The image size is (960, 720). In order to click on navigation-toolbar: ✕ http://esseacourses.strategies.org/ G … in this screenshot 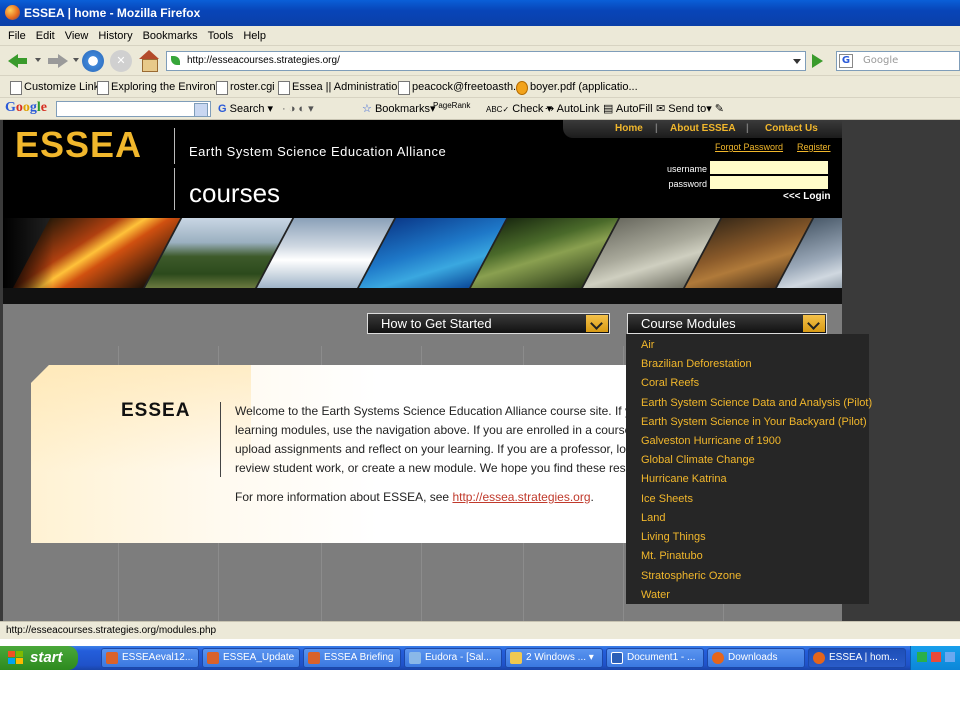, I will do `click(480, 61)`.